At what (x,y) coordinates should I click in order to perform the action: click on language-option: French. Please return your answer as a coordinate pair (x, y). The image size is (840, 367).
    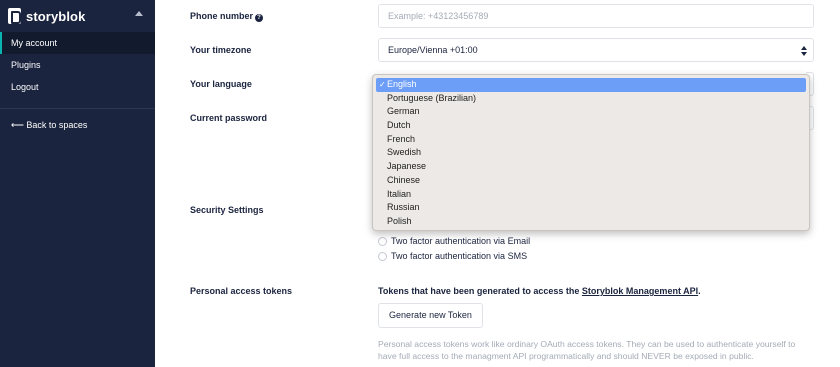
    Looking at the image, I should click on (591, 140).